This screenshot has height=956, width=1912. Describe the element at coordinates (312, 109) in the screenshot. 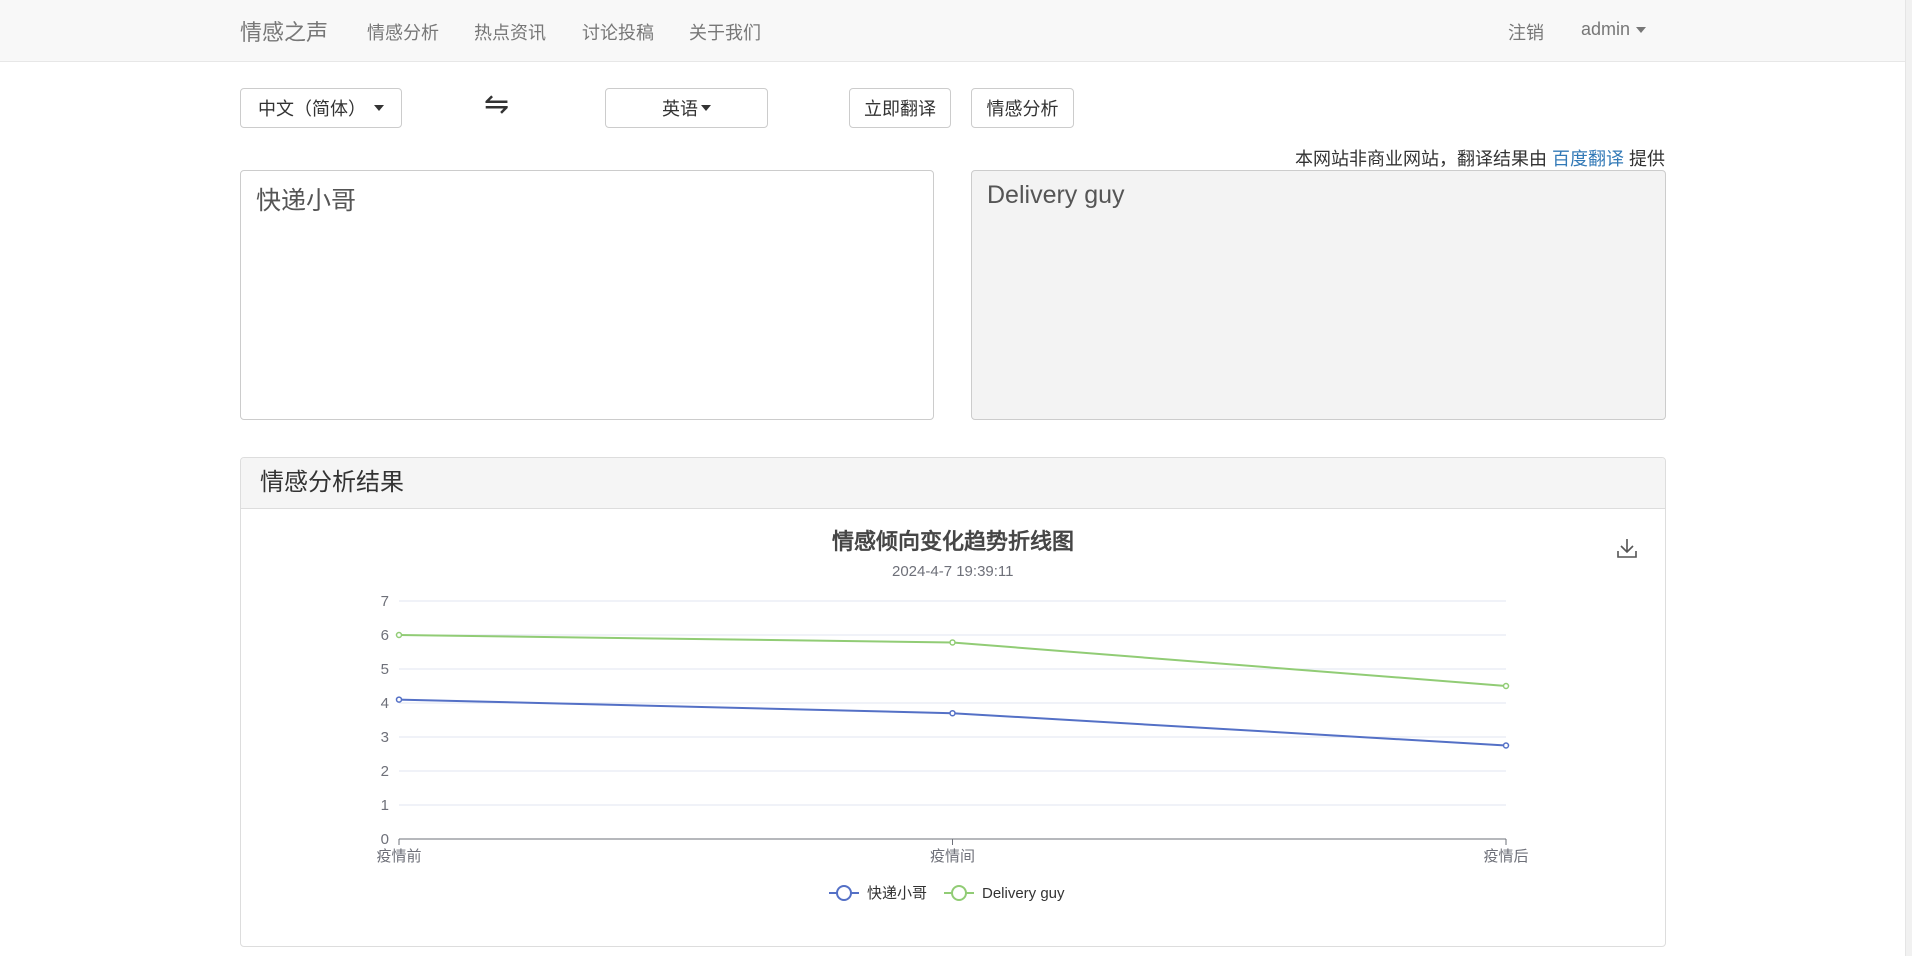

I see `source-language-label: 中文（简体）` at that location.